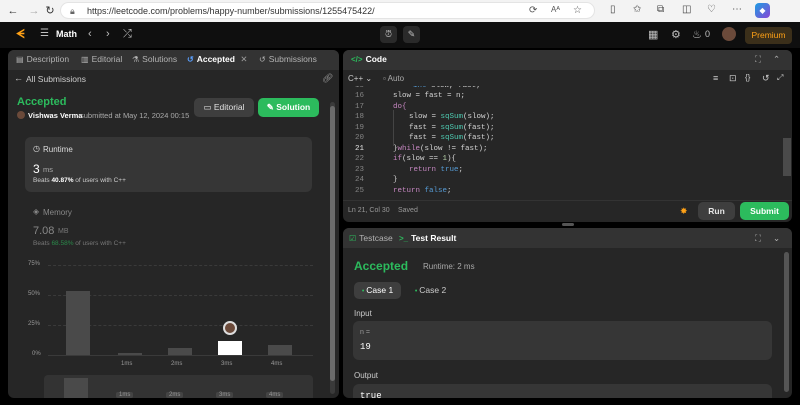 The width and height of the screenshot is (800, 405). Describe the element at coordinates (127, 34) in the screenshot. I see `shuffle-icon: ⤮` at that location.